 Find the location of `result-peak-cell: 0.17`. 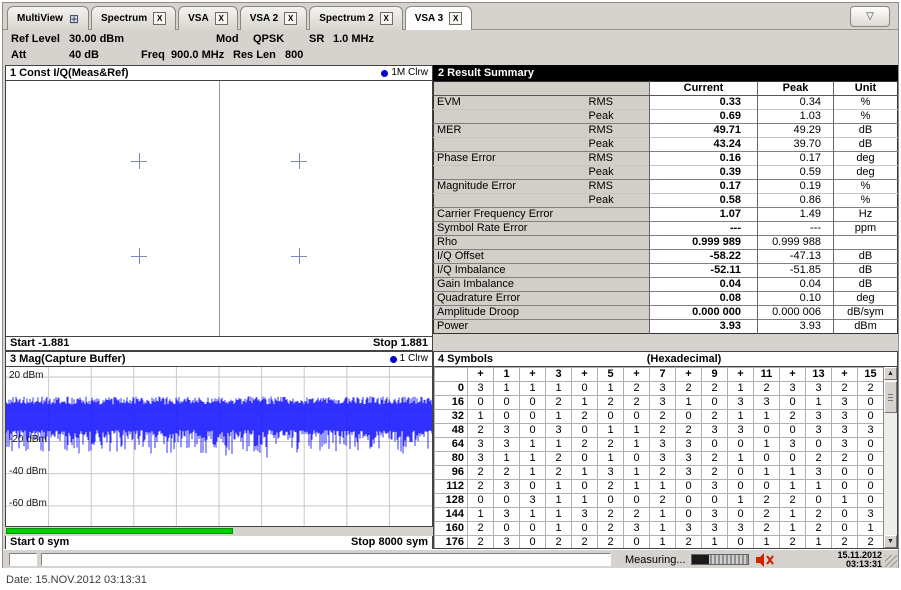

result-peak-cell: 0.17 is located at coordinates (795, 158).